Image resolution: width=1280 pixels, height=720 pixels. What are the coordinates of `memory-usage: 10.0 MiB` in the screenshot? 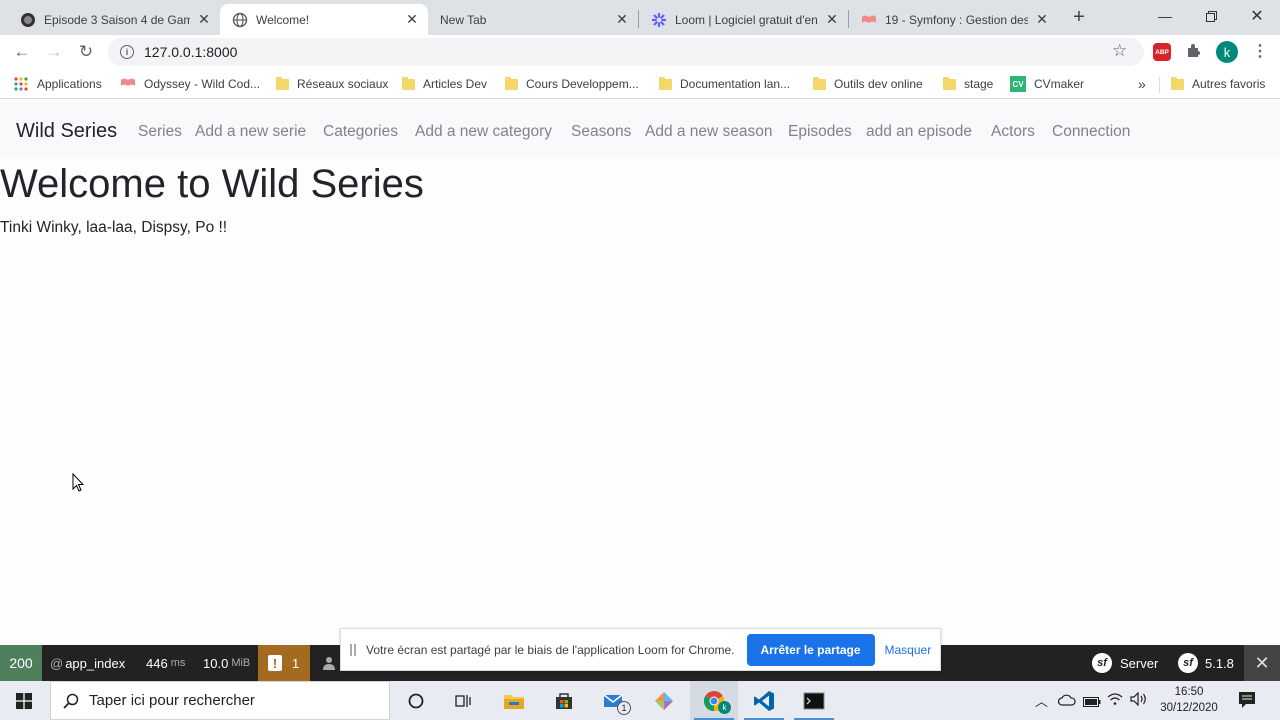 It's located at (226, 663).